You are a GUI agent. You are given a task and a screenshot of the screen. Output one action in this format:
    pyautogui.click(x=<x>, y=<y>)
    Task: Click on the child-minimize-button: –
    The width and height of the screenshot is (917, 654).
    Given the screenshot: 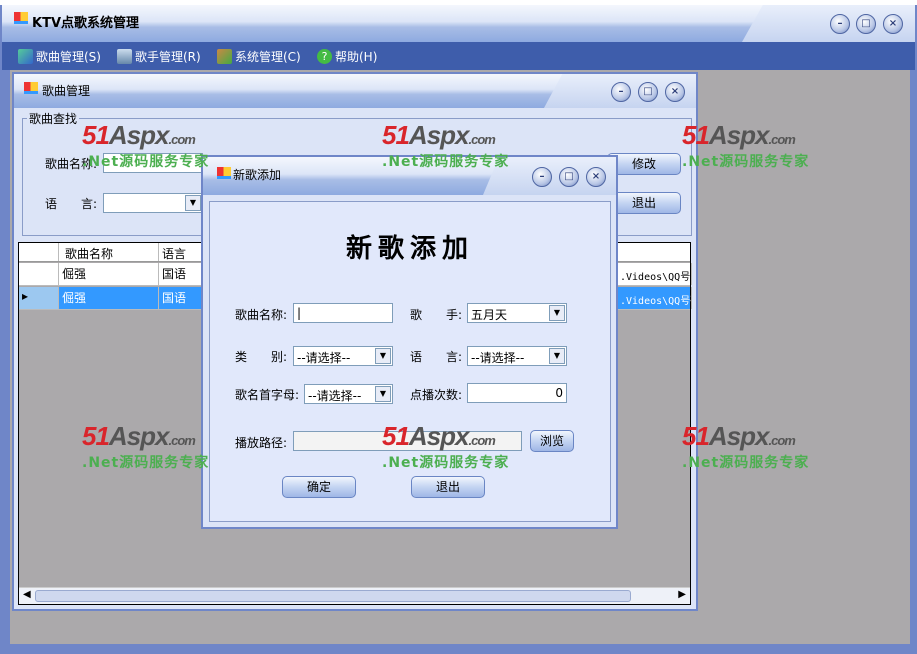 What is the action you would take?
    pyautogui.click(x=621, y=92)
    